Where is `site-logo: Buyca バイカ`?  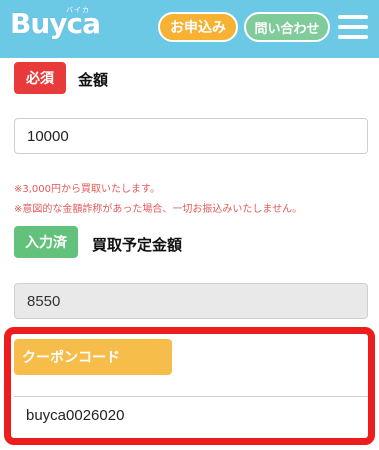 site-logo: Buyca バイカ is located at coordinates (55, 23).